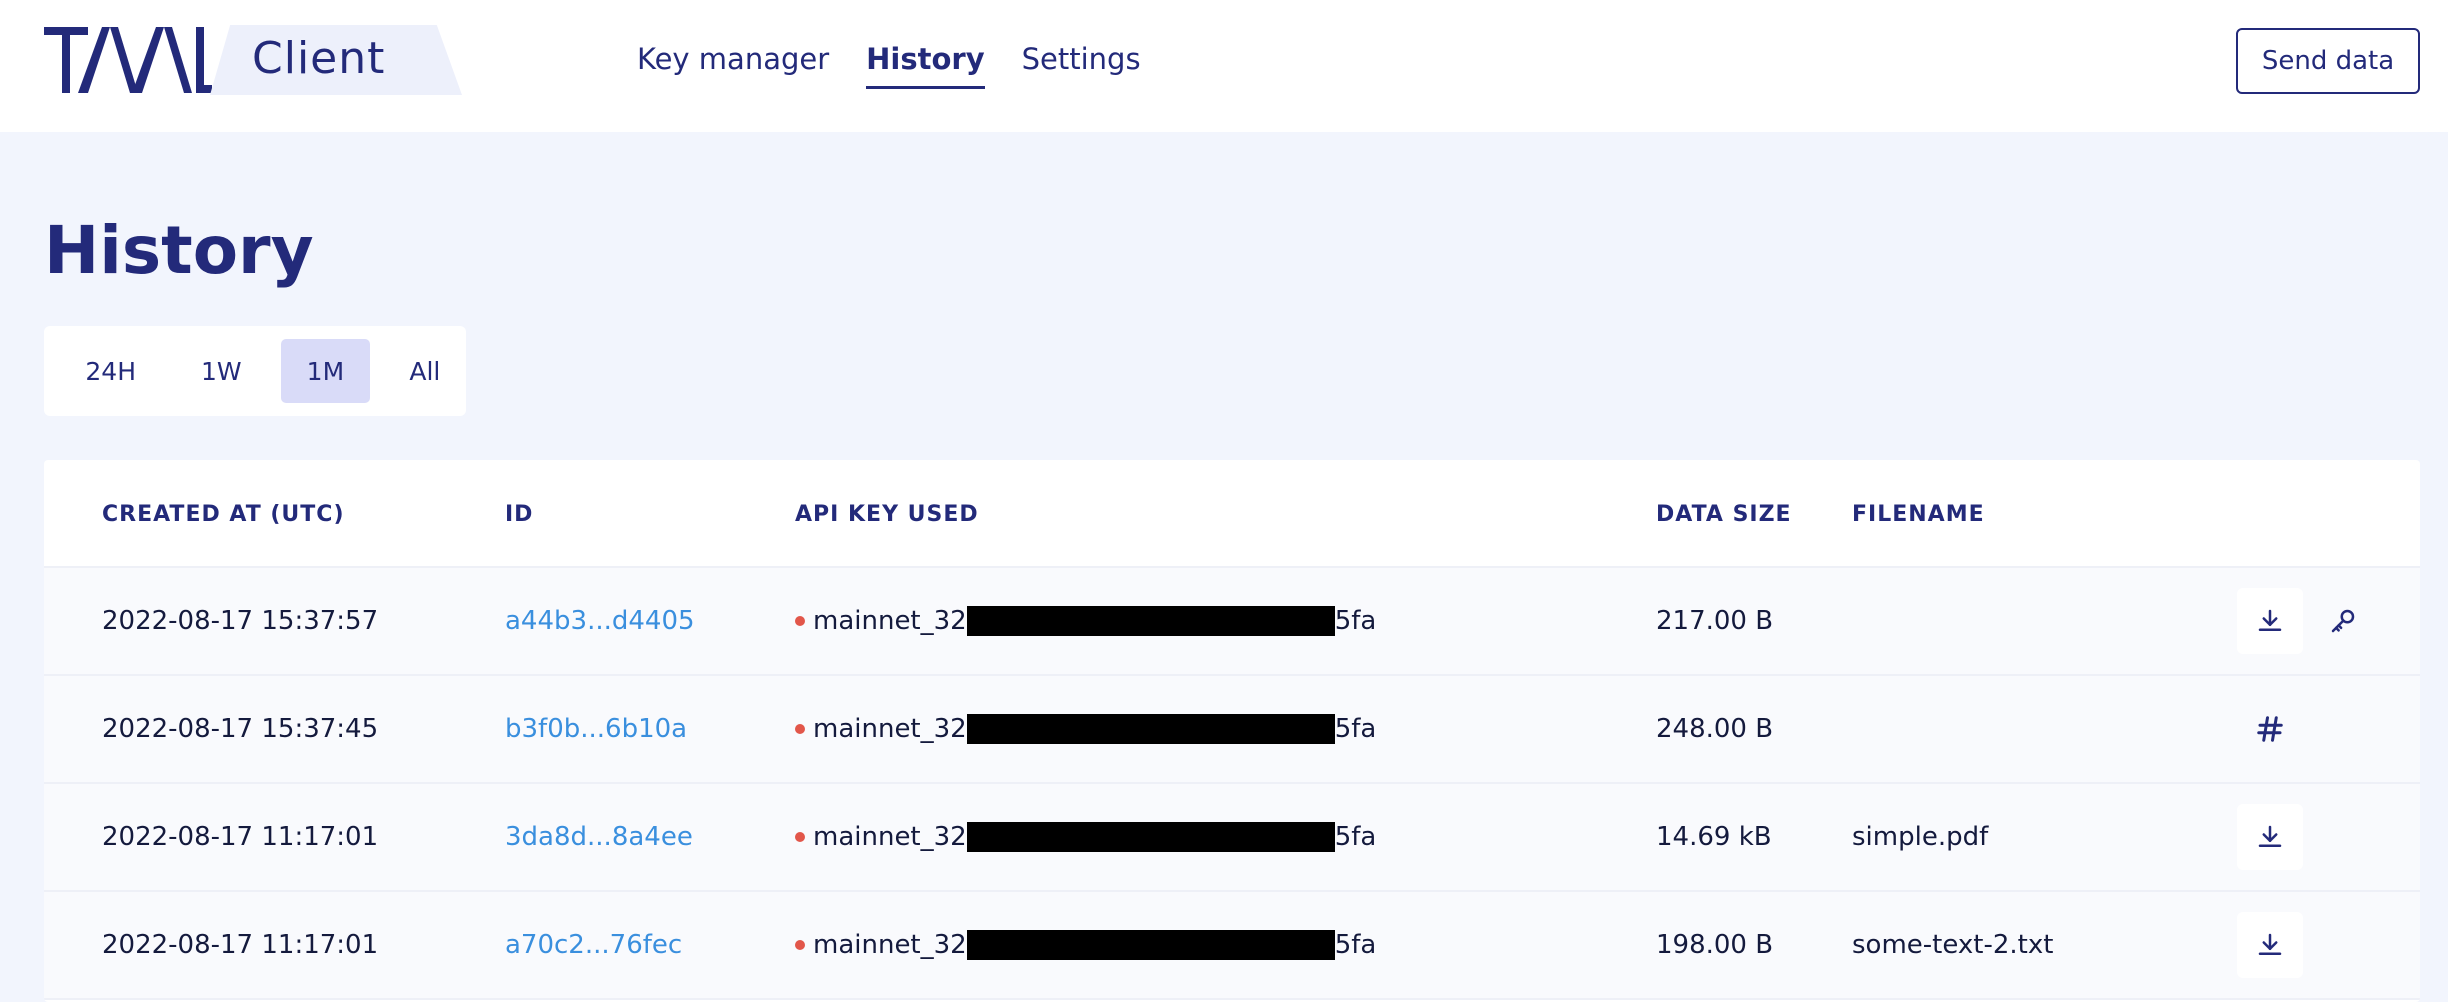 The image size is (2448, 1002). Describe the element at coordinates (733, 65) in the screenshot. I see `nav-key-manager: Key manager` at that location.